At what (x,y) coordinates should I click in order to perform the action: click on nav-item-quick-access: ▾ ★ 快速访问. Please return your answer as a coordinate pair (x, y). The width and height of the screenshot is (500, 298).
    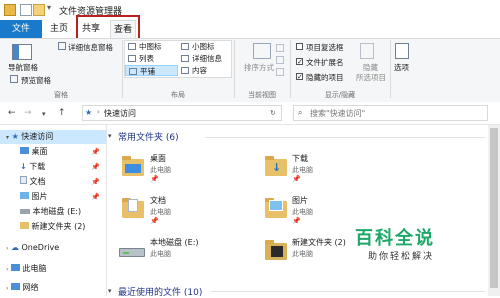
    Looking at the image, I should click on (29, 137).